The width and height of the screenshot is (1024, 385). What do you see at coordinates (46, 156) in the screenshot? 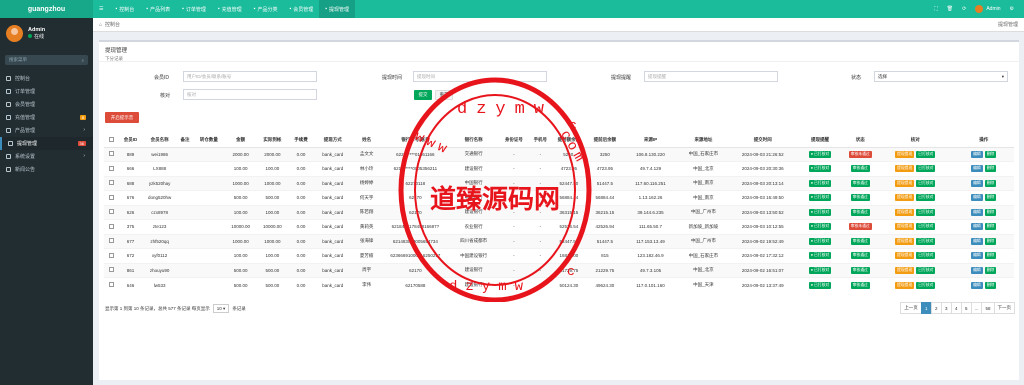
I see `sidebar-item-6: 系统设置 ›` at bounding box center [46, 156].